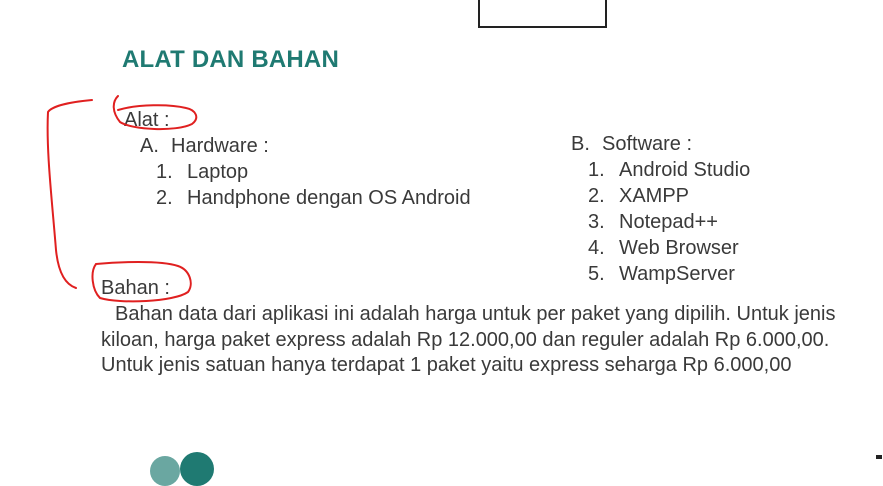  What do you see at coordinates (155, 113) in the screenshot?
I see `alat-circle` at bounding box center [155, 113].